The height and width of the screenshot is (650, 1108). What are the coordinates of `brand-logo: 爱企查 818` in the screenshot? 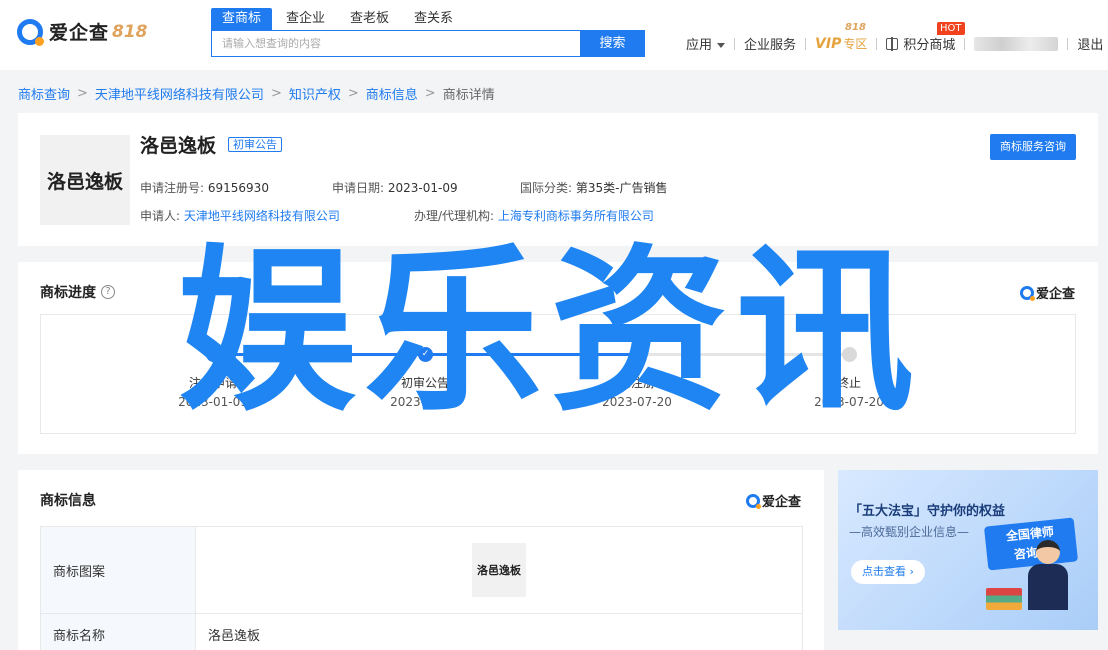 It's located at (82, 32).